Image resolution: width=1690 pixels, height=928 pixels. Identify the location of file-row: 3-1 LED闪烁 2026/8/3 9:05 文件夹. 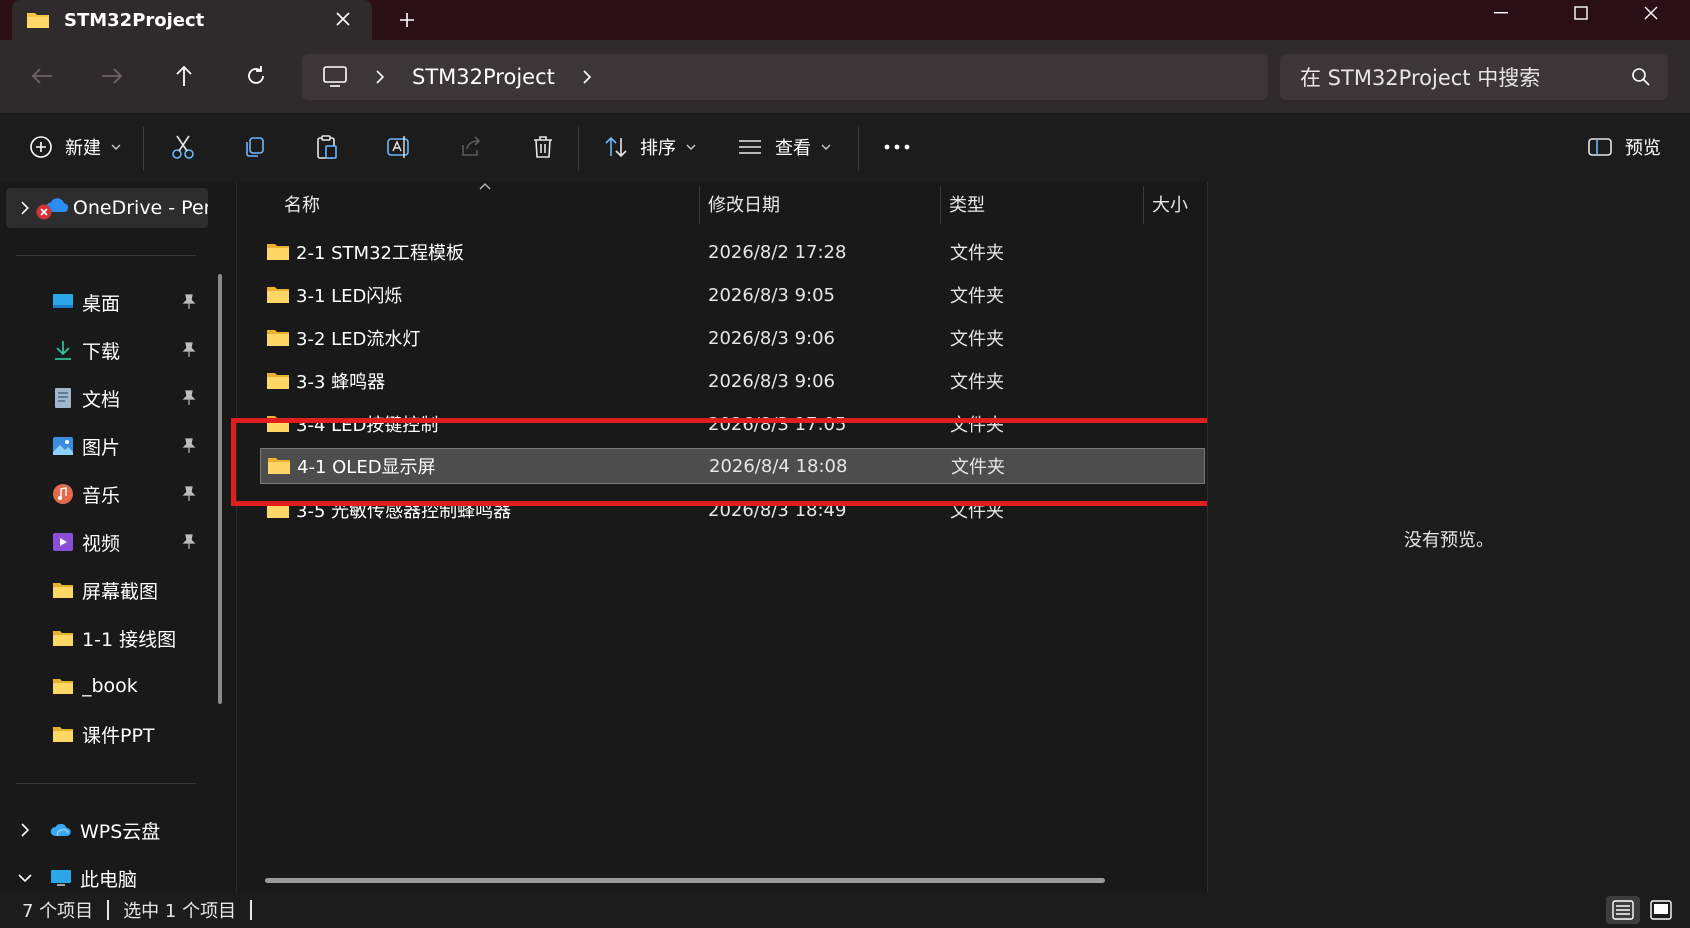
(732, 295).